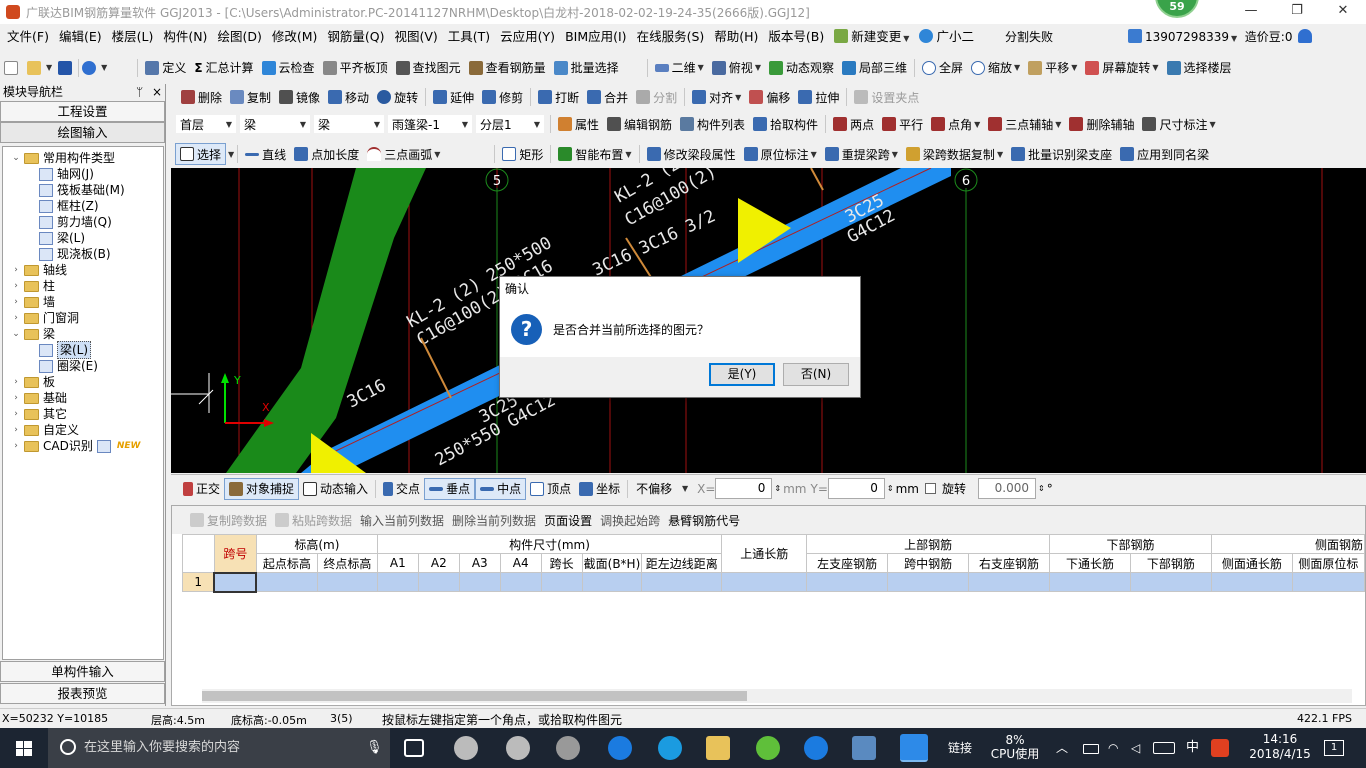  Describe the element at coordinates (1121, 68) in the screenshot. I see `rotate-screen-dropdown: 屏幕旋转 ▼` at that location.